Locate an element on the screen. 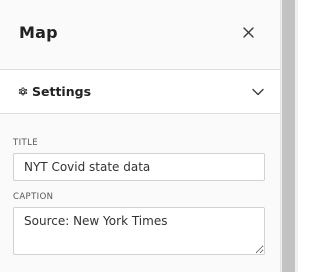  title-field-label: TITLE is located at coordinates (25, 143).